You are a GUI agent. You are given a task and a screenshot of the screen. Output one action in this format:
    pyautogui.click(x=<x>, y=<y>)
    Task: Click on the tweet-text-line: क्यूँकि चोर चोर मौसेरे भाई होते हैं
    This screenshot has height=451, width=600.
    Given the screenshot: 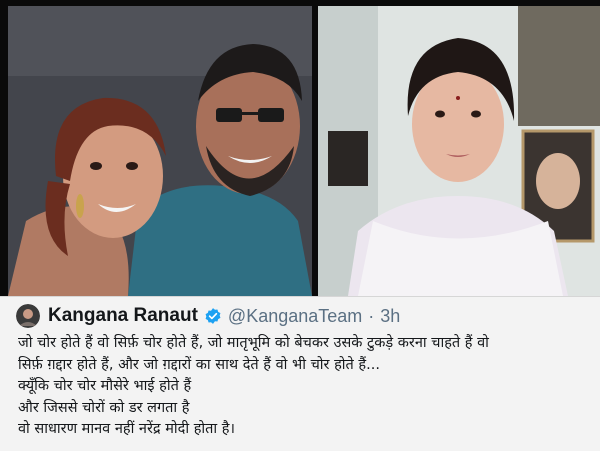 What is the action you would take?
    pyautogui.click(x=105, y=386)
    